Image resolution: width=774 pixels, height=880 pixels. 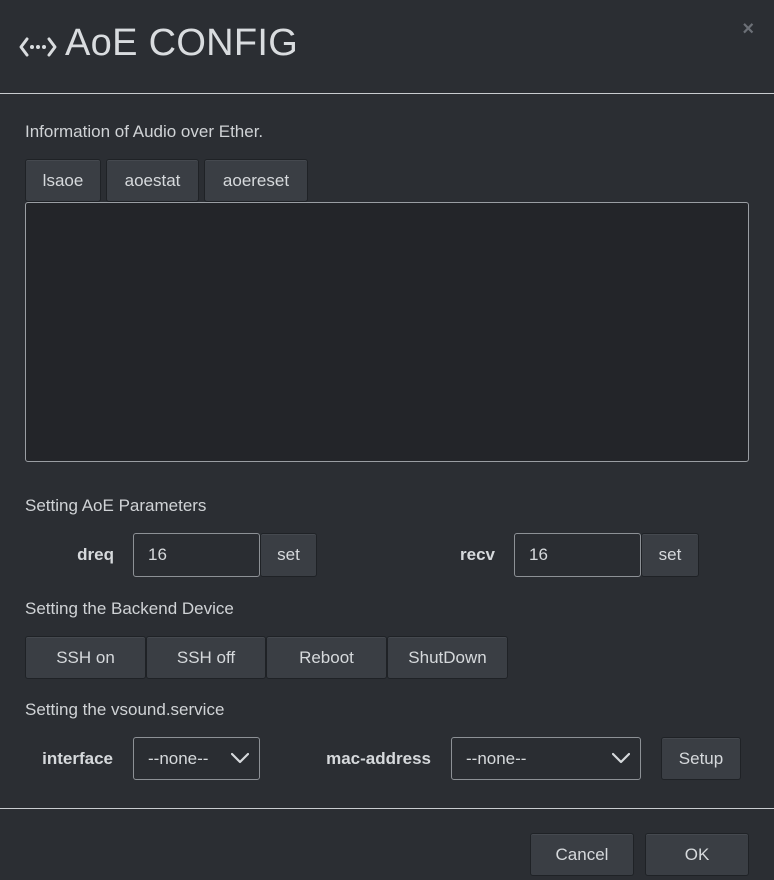 What do you see at coordinates (182, 43) in the screenshot?
I see `dialog-title: AoE CONFIG` at bounding box center [182, 43].